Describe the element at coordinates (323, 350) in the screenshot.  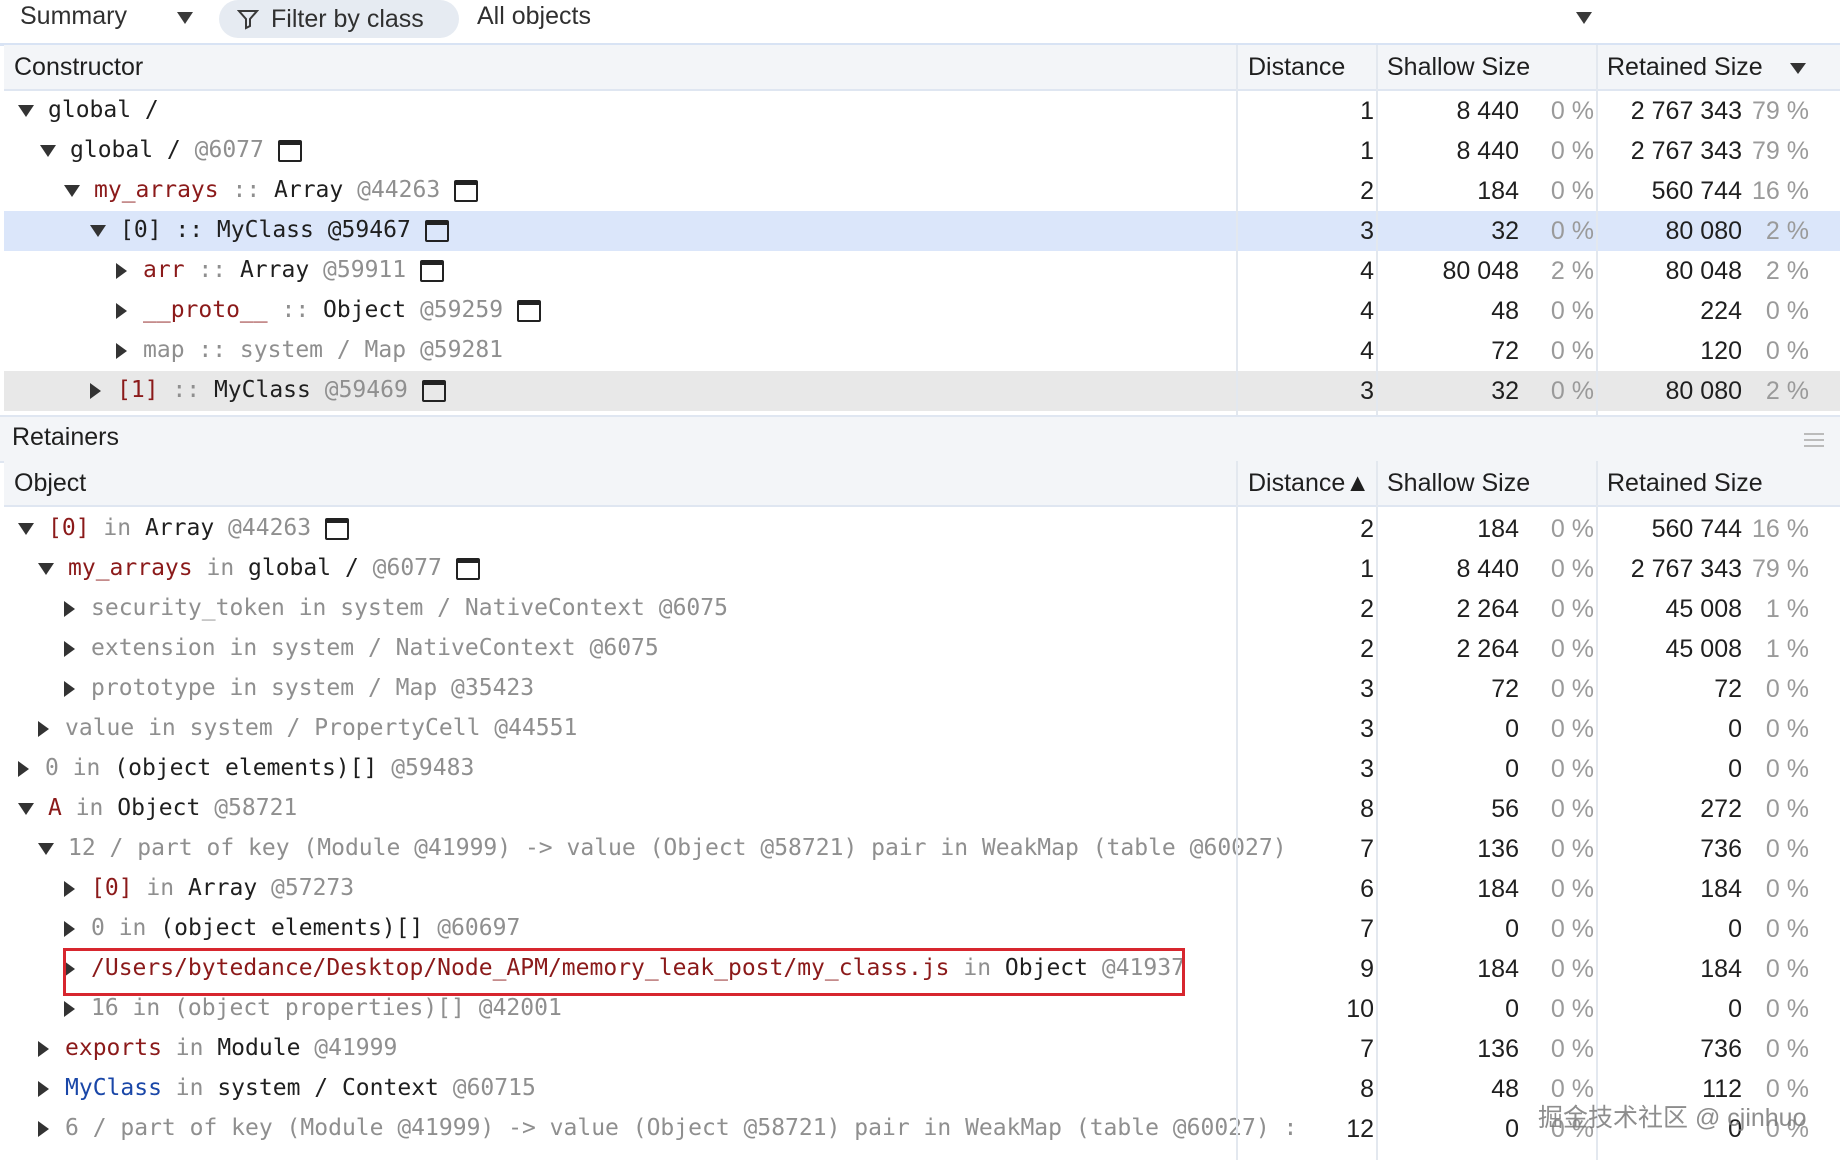
I see `name-part: map :: system / Map @59281` at that location.